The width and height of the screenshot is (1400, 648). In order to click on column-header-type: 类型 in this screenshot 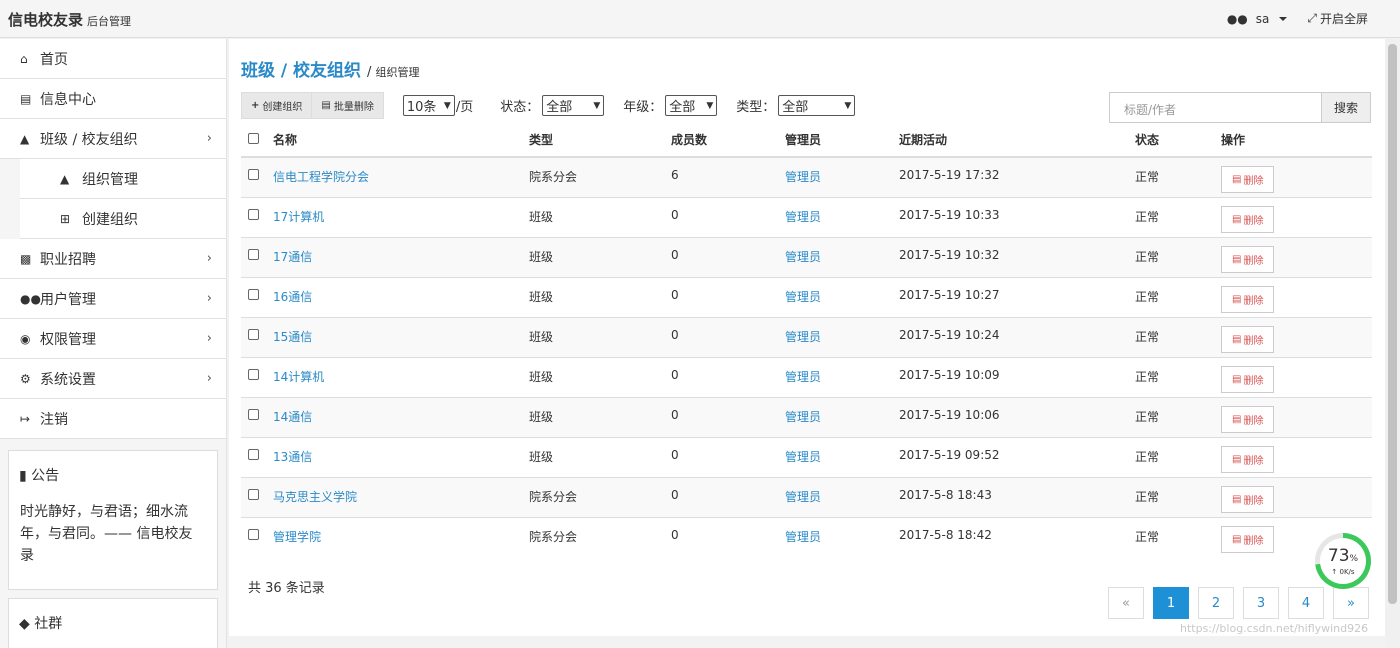, I will do `click(600, 140)`.